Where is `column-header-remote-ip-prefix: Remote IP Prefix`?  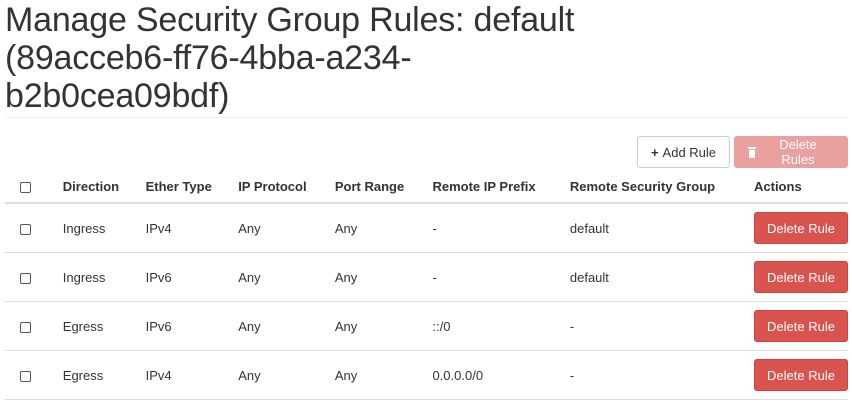 column-header-remote-ip-prefix: Remote IP Prefix is located at coordinates (501, 187).